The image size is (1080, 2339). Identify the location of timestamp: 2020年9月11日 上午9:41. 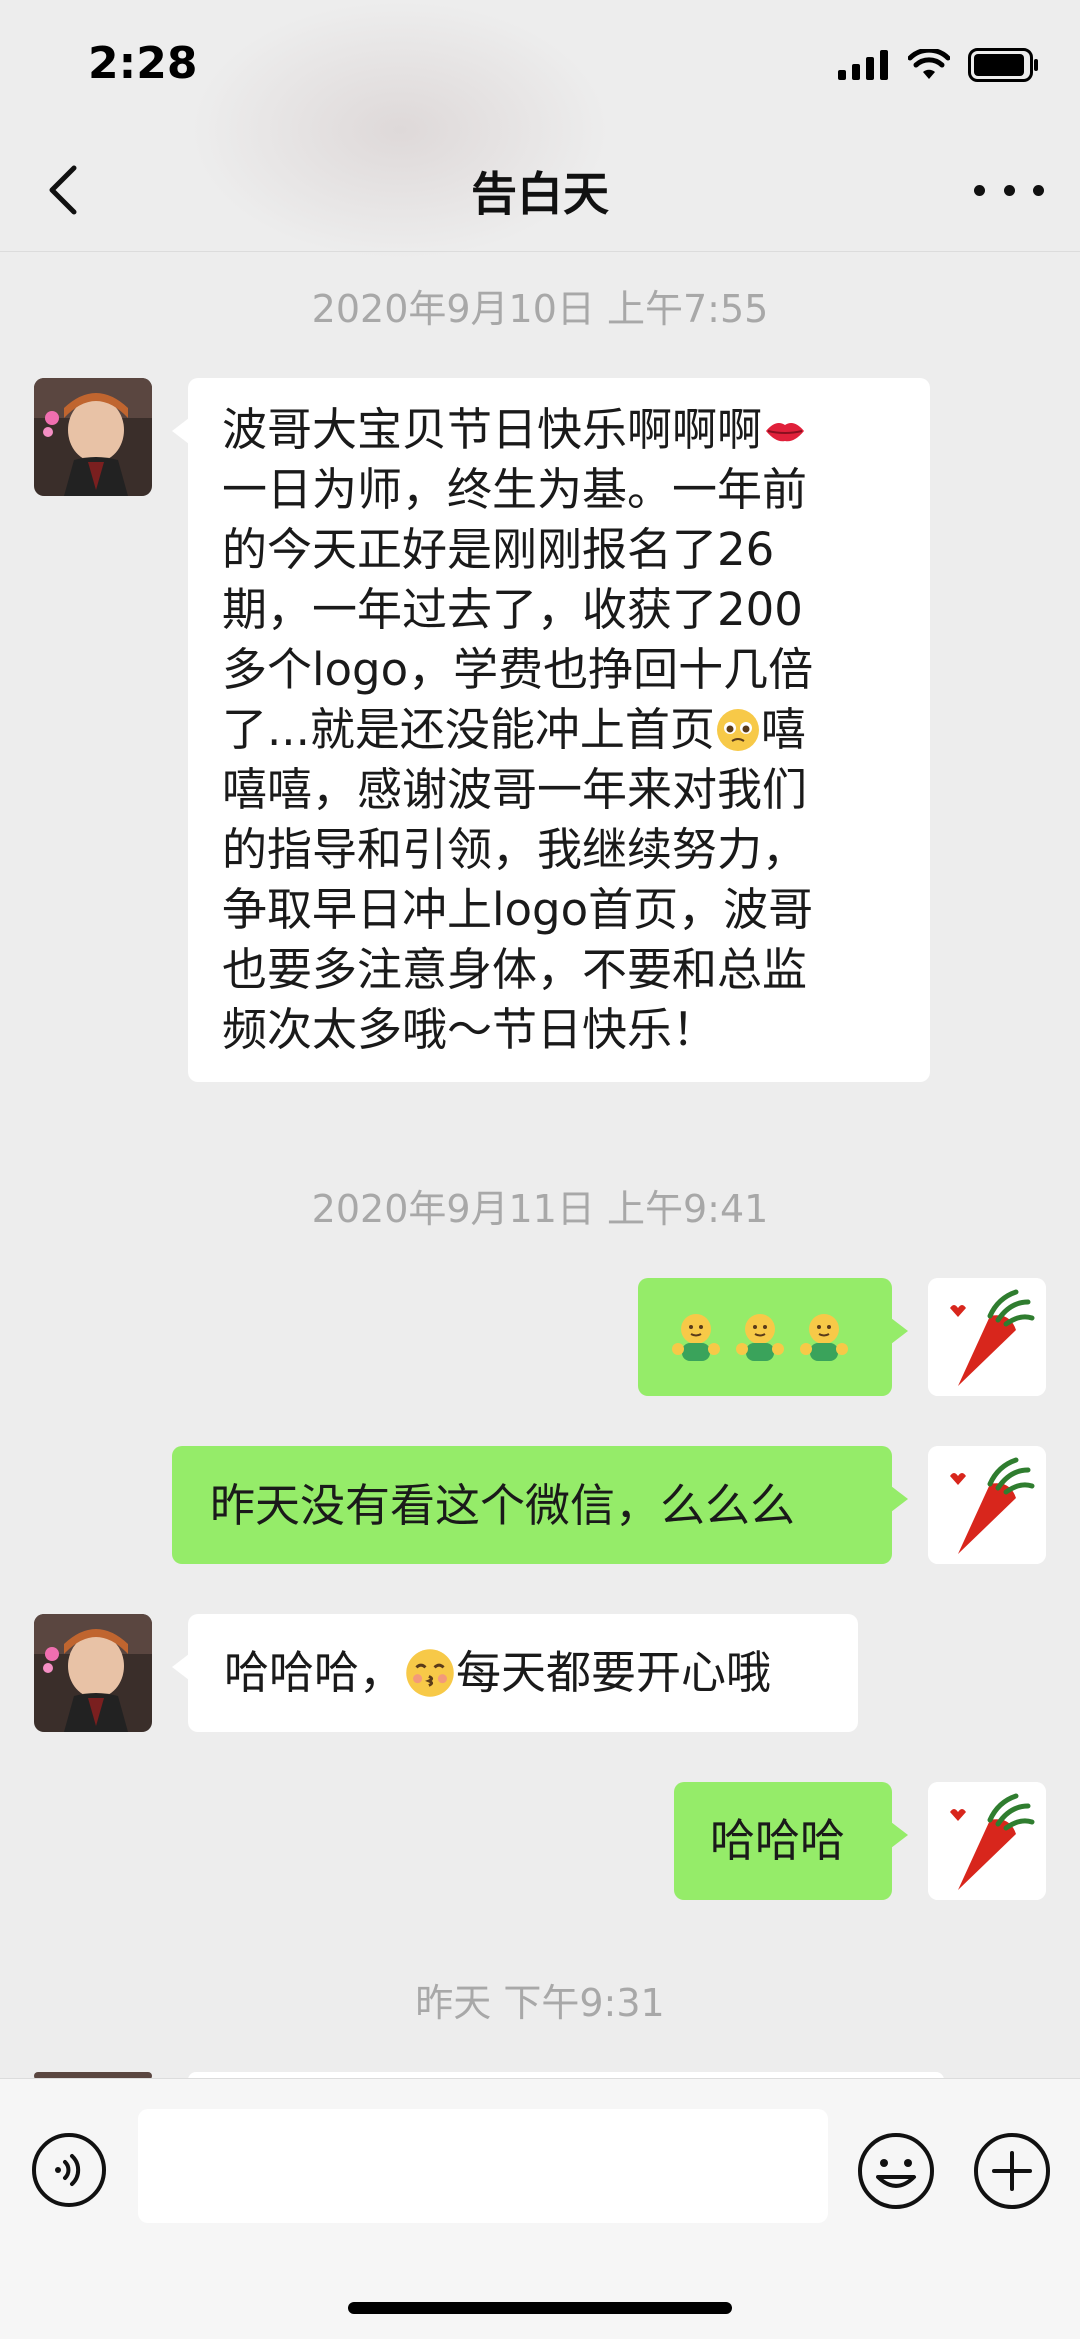
(540, 1209).